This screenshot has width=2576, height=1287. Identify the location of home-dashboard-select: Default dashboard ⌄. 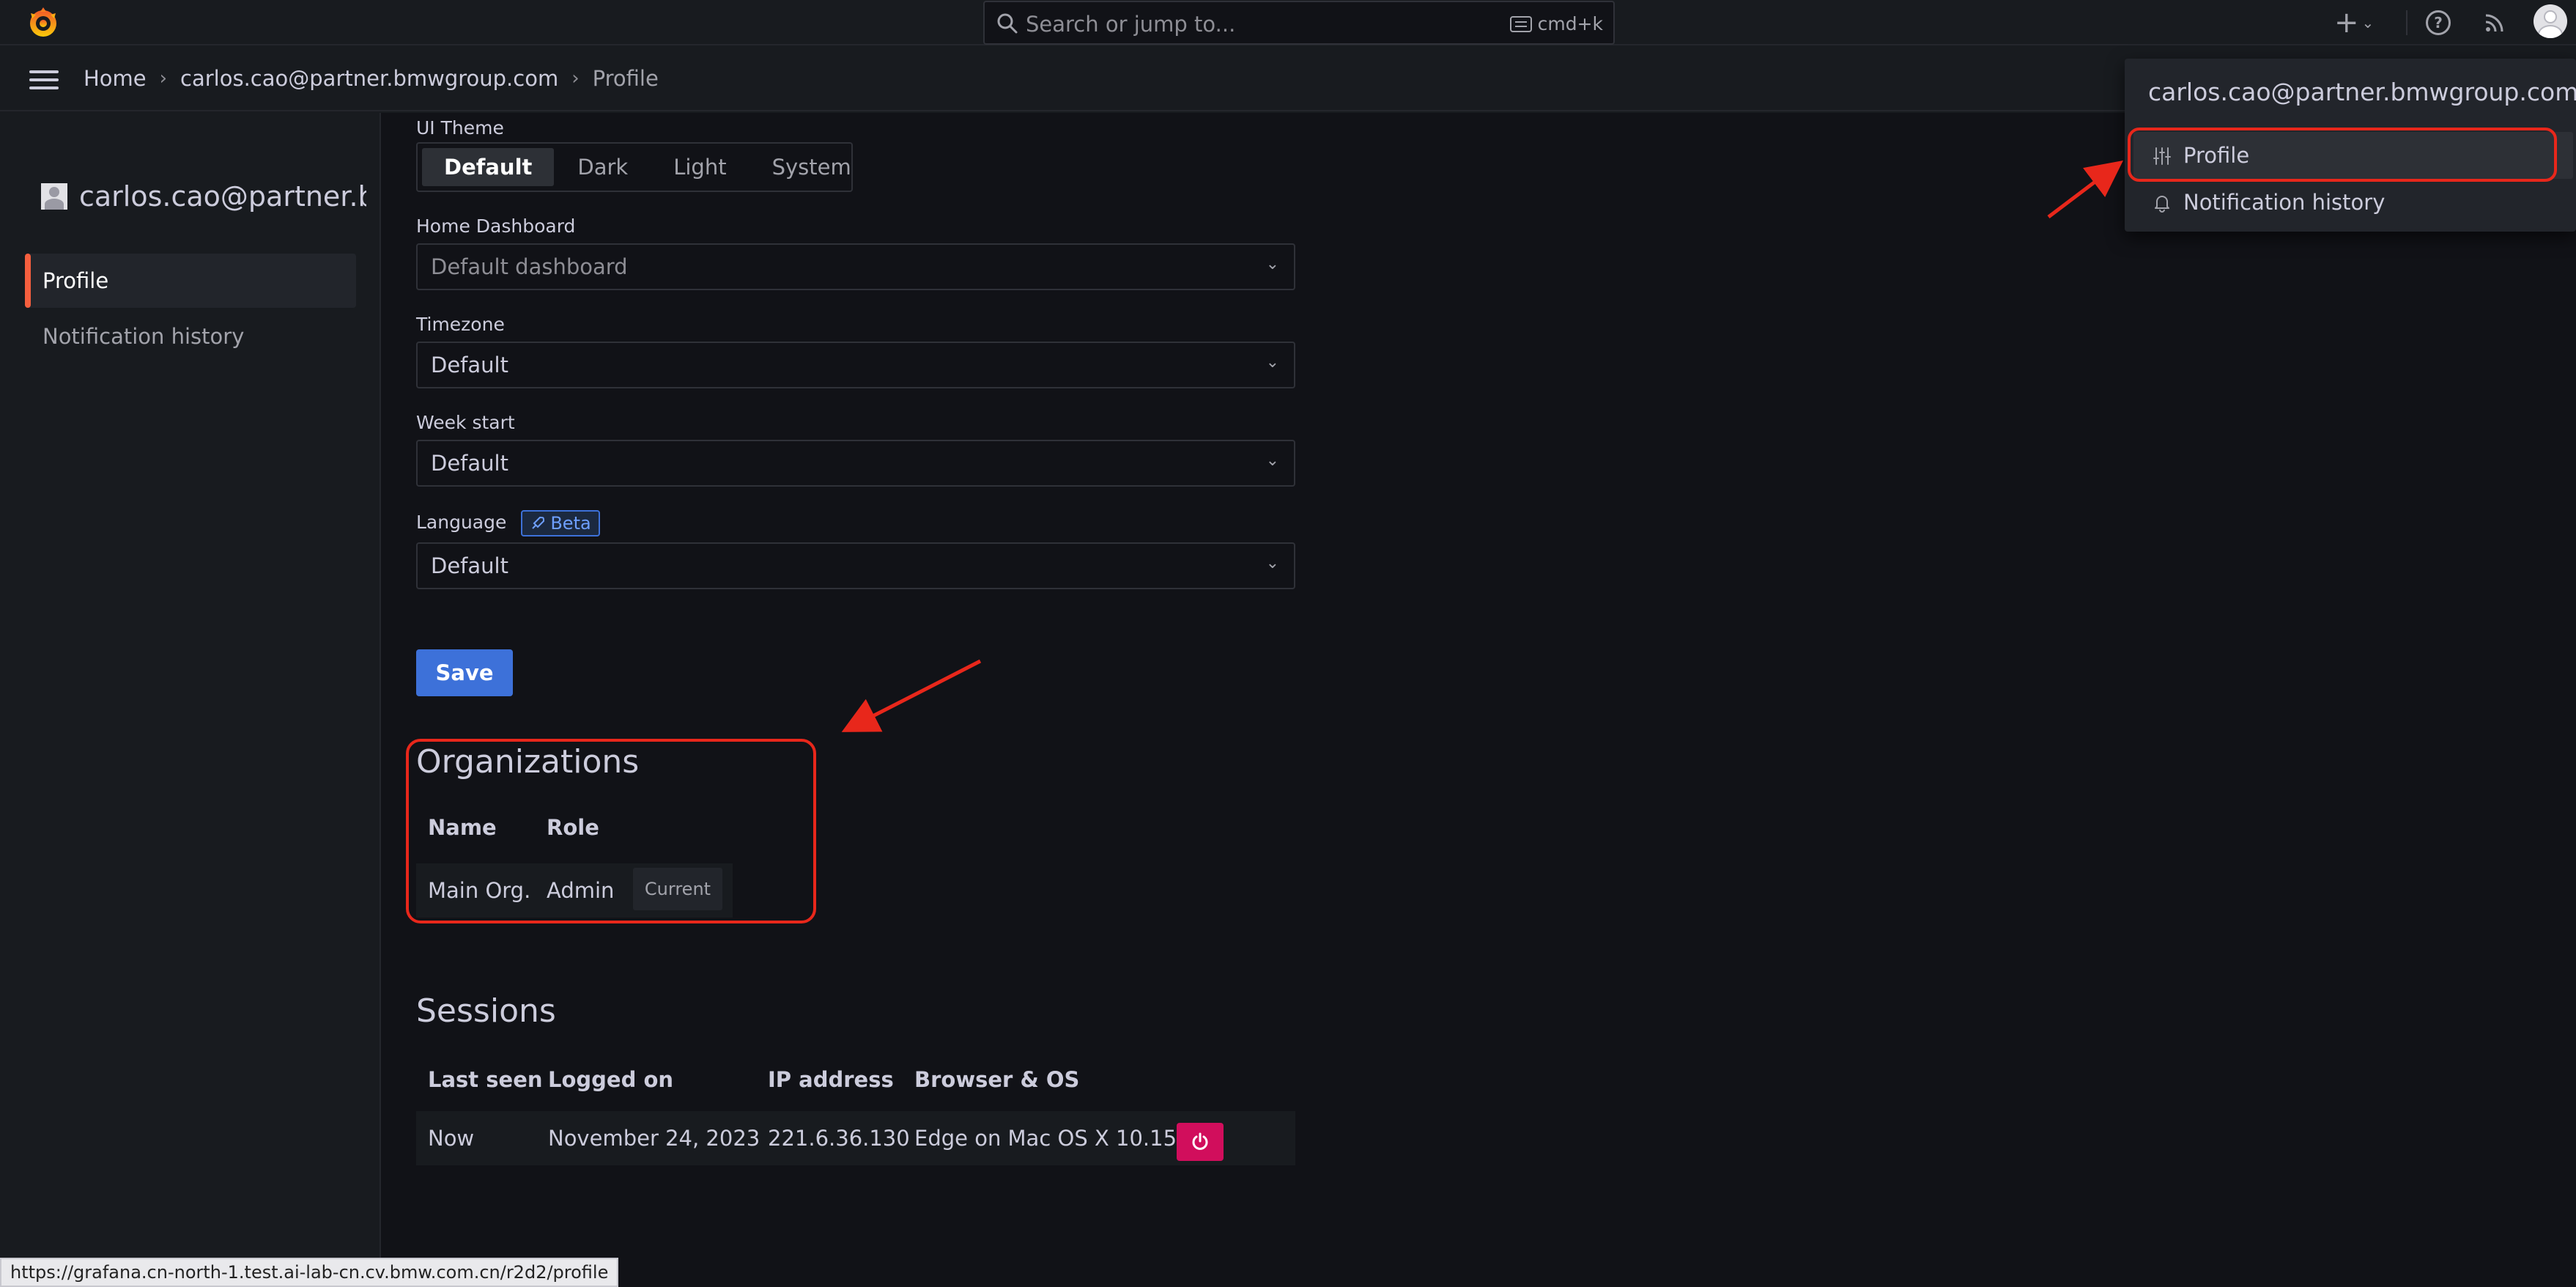
(855, 266).